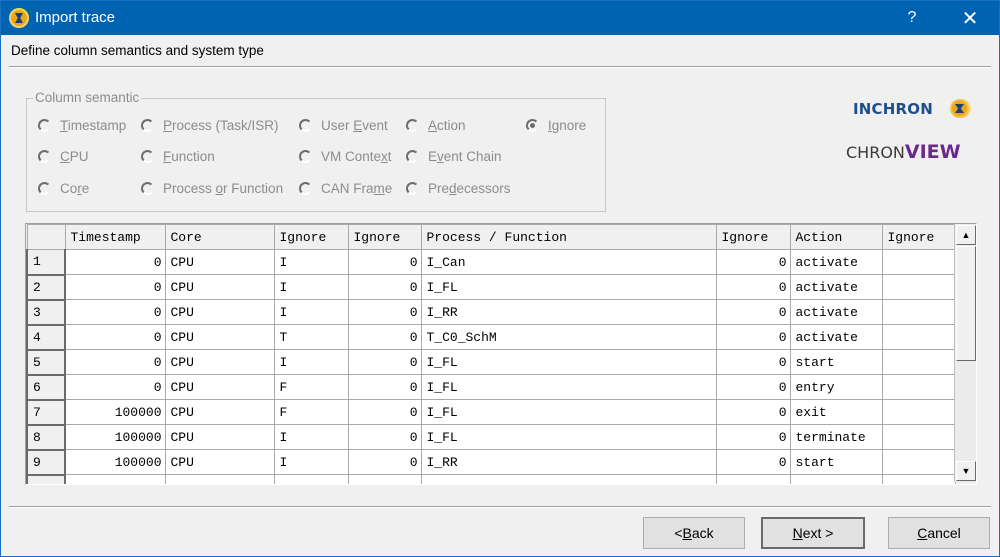 Image resolution: width=1000 pixels, height=557 pixels. I want to click on radio-can-frame: CAN Frame, so click(345, 188).